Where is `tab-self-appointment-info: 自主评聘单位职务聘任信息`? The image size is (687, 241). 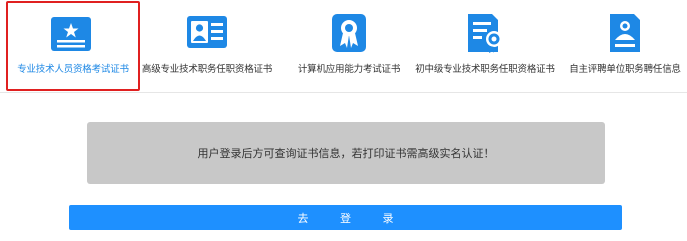
tab-self-appointment-info: 自主评聘单位职务聘任信息 is located at coordinates (625, 44).